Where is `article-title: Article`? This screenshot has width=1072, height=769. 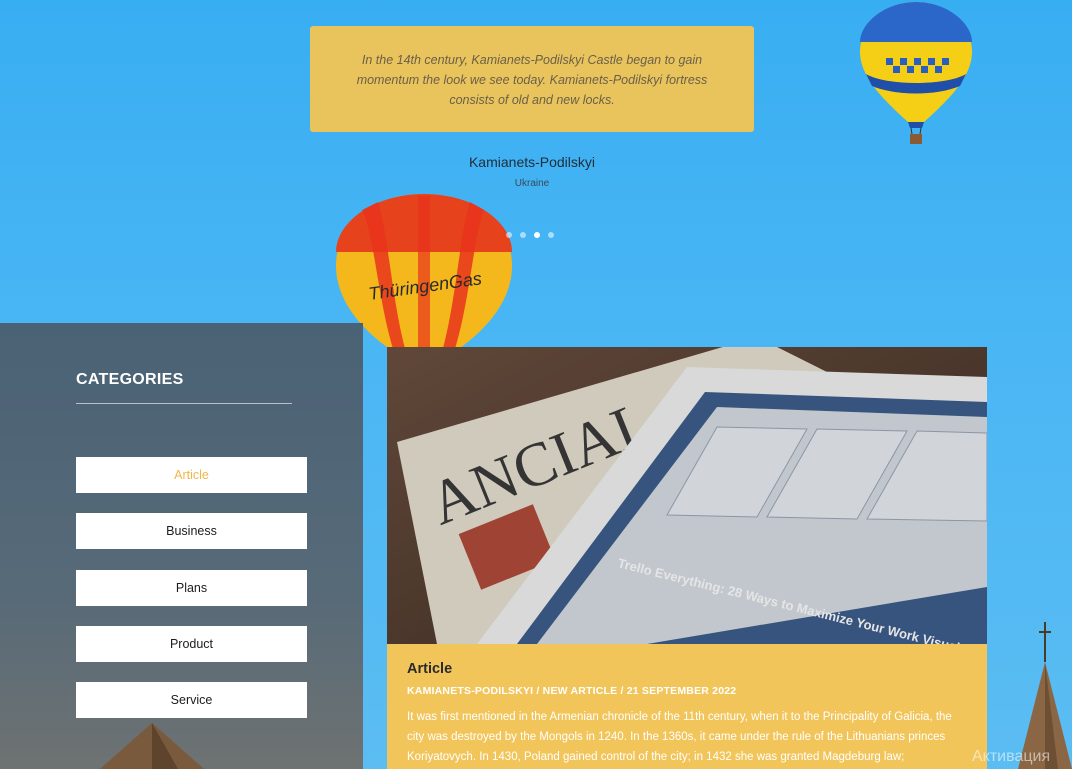
article-title: Article is located at coordinates (687, 669).